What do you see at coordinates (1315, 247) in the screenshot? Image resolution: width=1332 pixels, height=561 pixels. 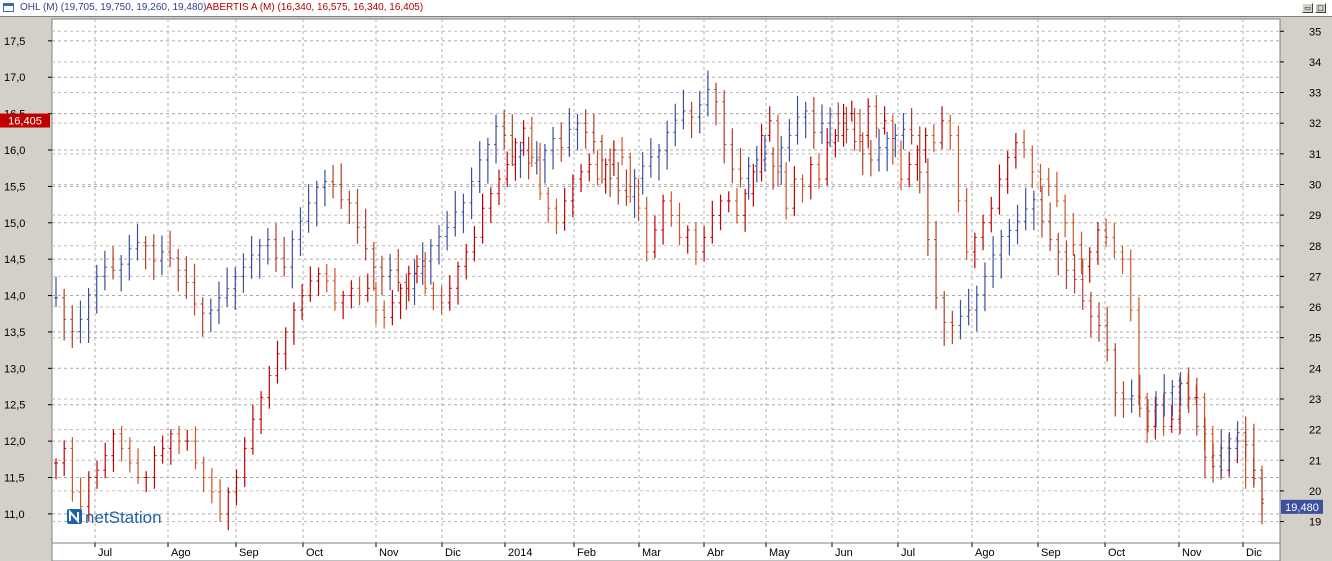 I see `right-tick-label: 28` at bounding box center [1315, 247].